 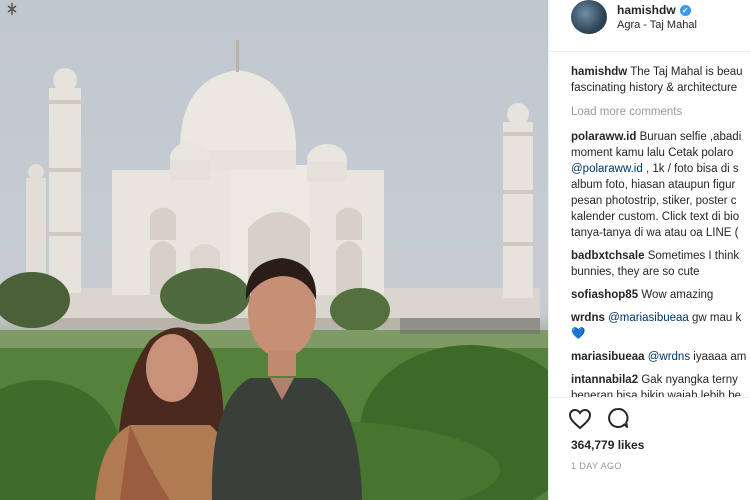 I want to click on avatar, so click(x=589, y=17).